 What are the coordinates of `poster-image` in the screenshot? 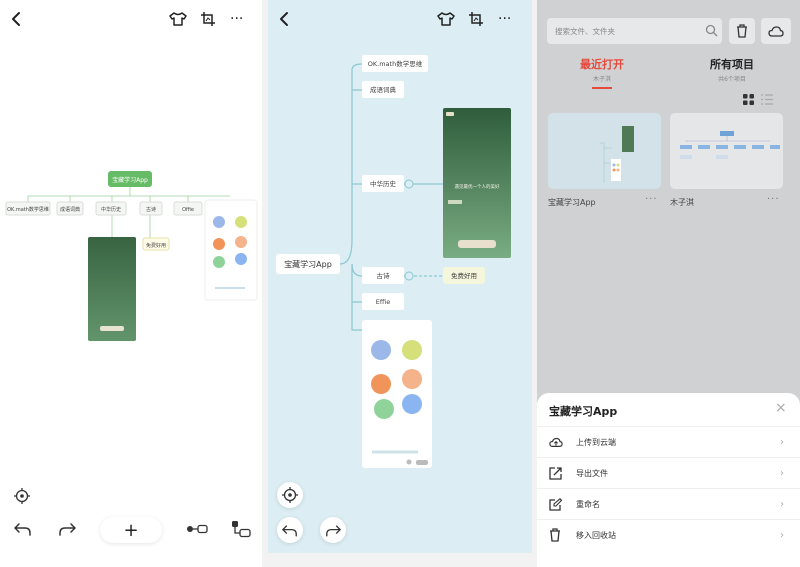 It's located at (112, 289).